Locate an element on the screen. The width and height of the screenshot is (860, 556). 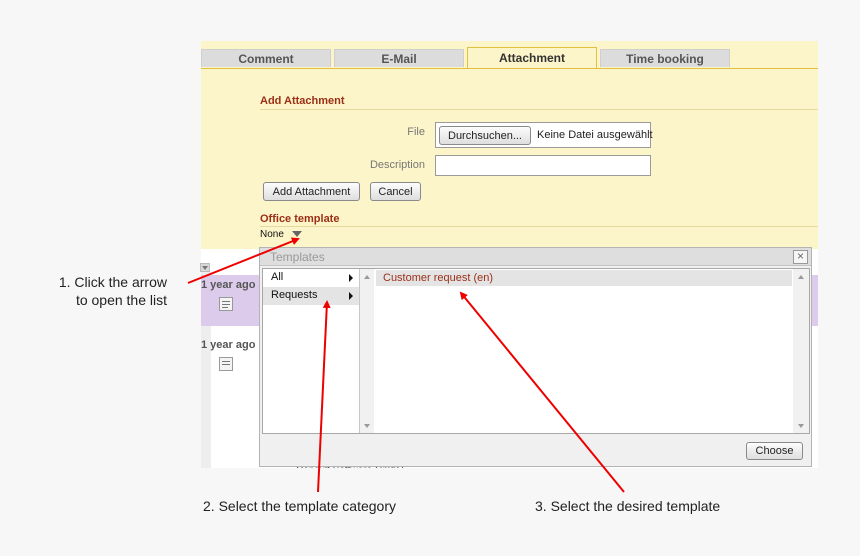
arrow-step2 is located at coordinates (324, 396).